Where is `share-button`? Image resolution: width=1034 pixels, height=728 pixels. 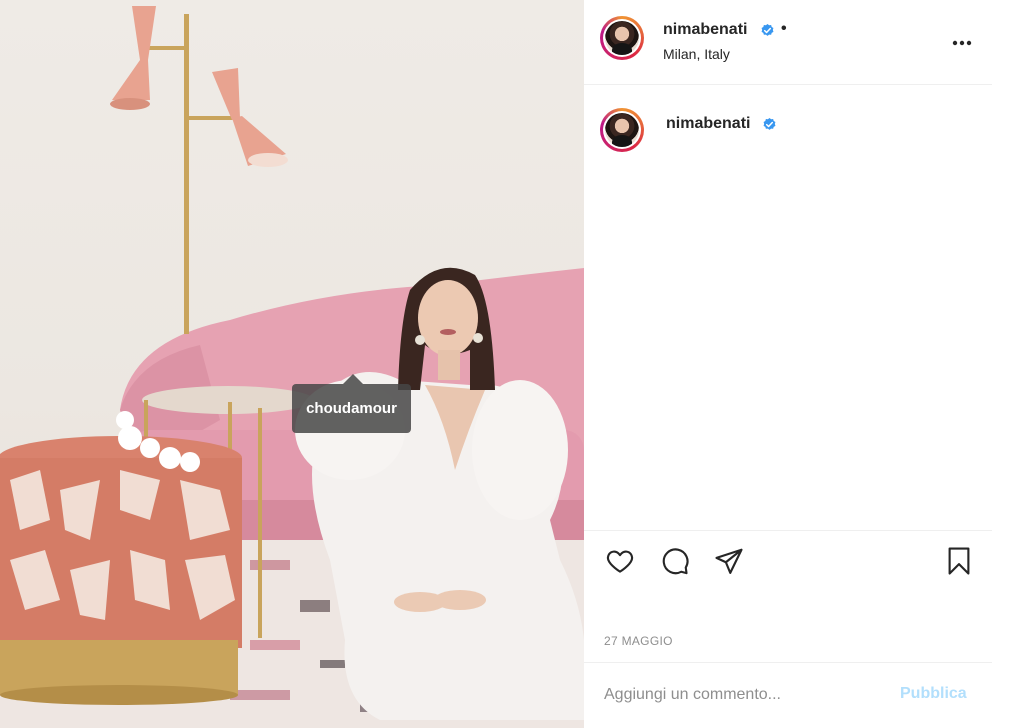 share-button is located at coordinates (731, 563).